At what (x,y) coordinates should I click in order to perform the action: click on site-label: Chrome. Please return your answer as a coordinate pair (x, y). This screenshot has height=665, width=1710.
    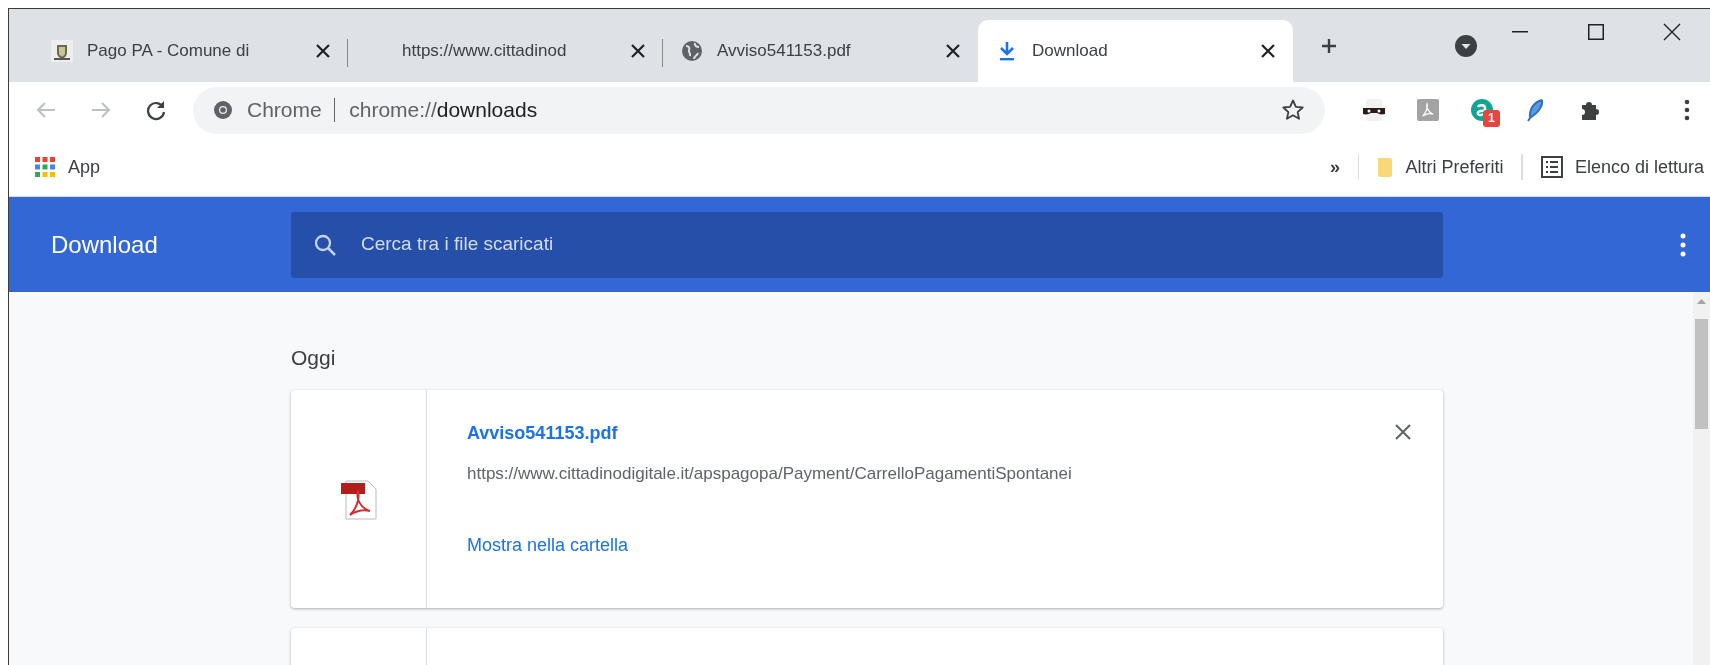
    Looking at the image, I should click on (284, 110).